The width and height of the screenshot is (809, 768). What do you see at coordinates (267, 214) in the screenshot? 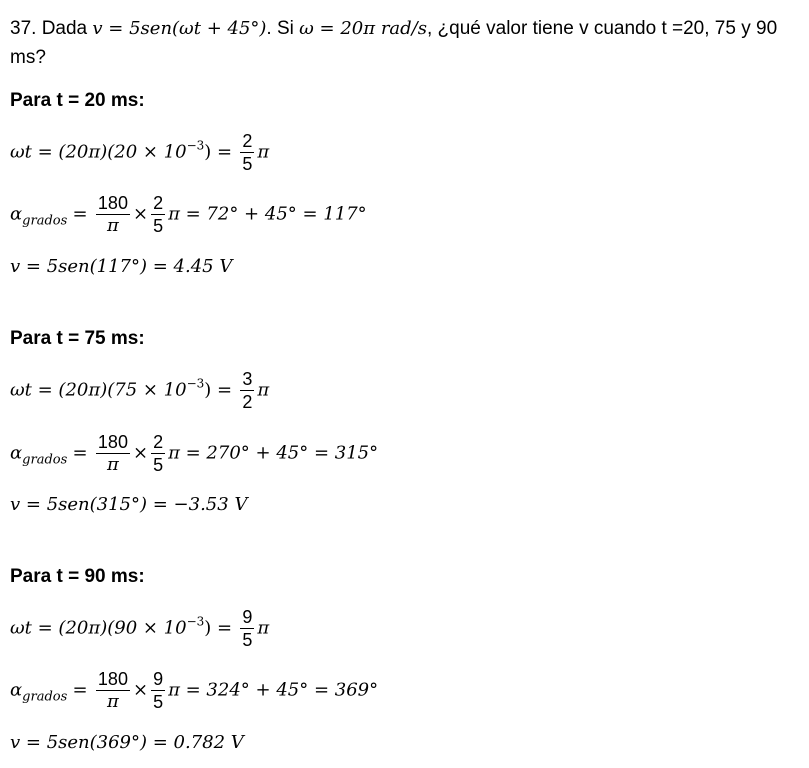
I see `alpha-rhs: π = 72° + 45° = 117°` at bounding box center [267, 214].